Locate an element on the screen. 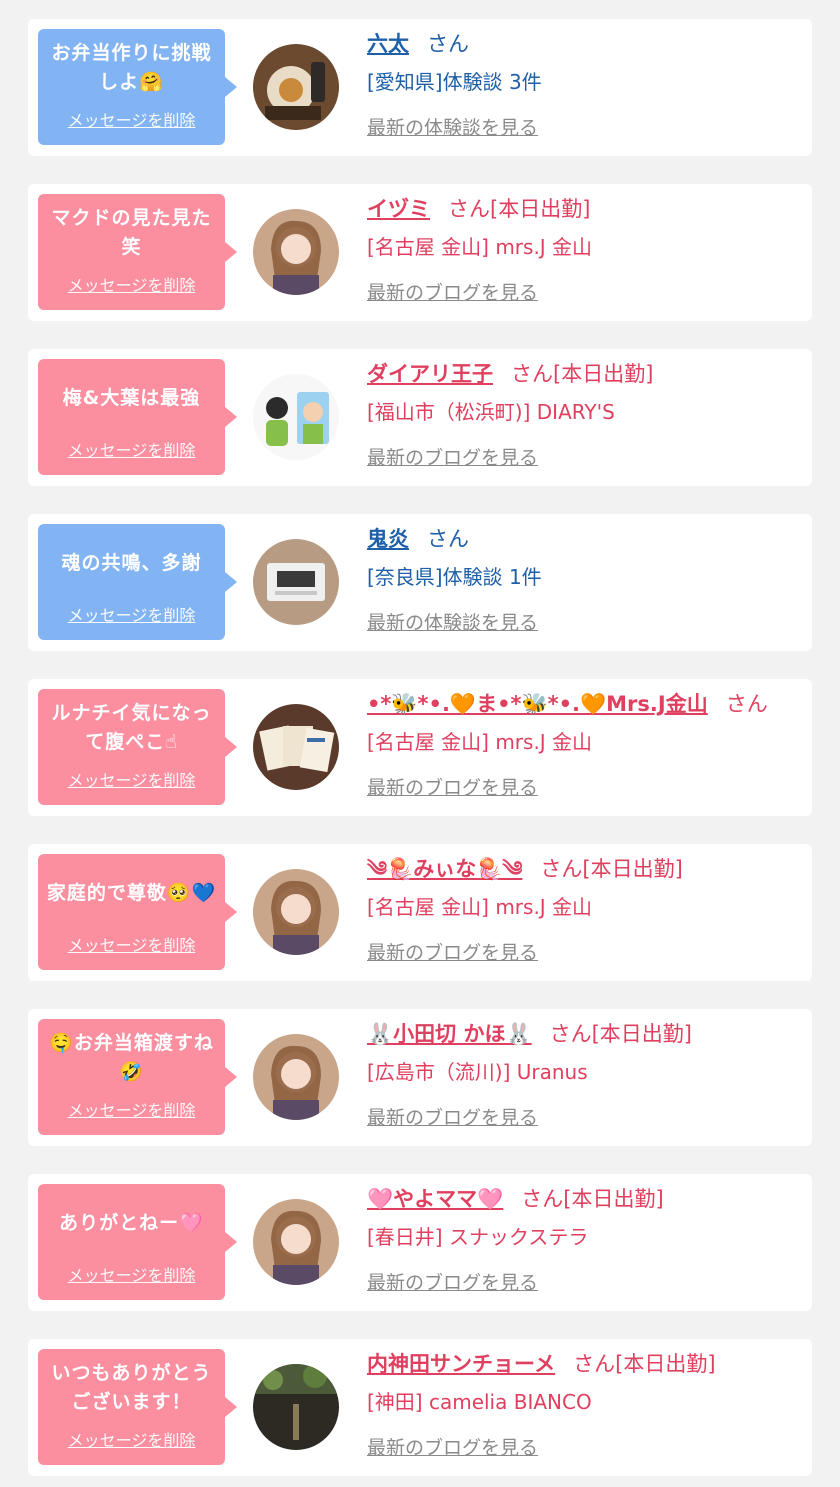  name-line: イヅミ さん[本日出勤] is located at coordinates (478, 209).